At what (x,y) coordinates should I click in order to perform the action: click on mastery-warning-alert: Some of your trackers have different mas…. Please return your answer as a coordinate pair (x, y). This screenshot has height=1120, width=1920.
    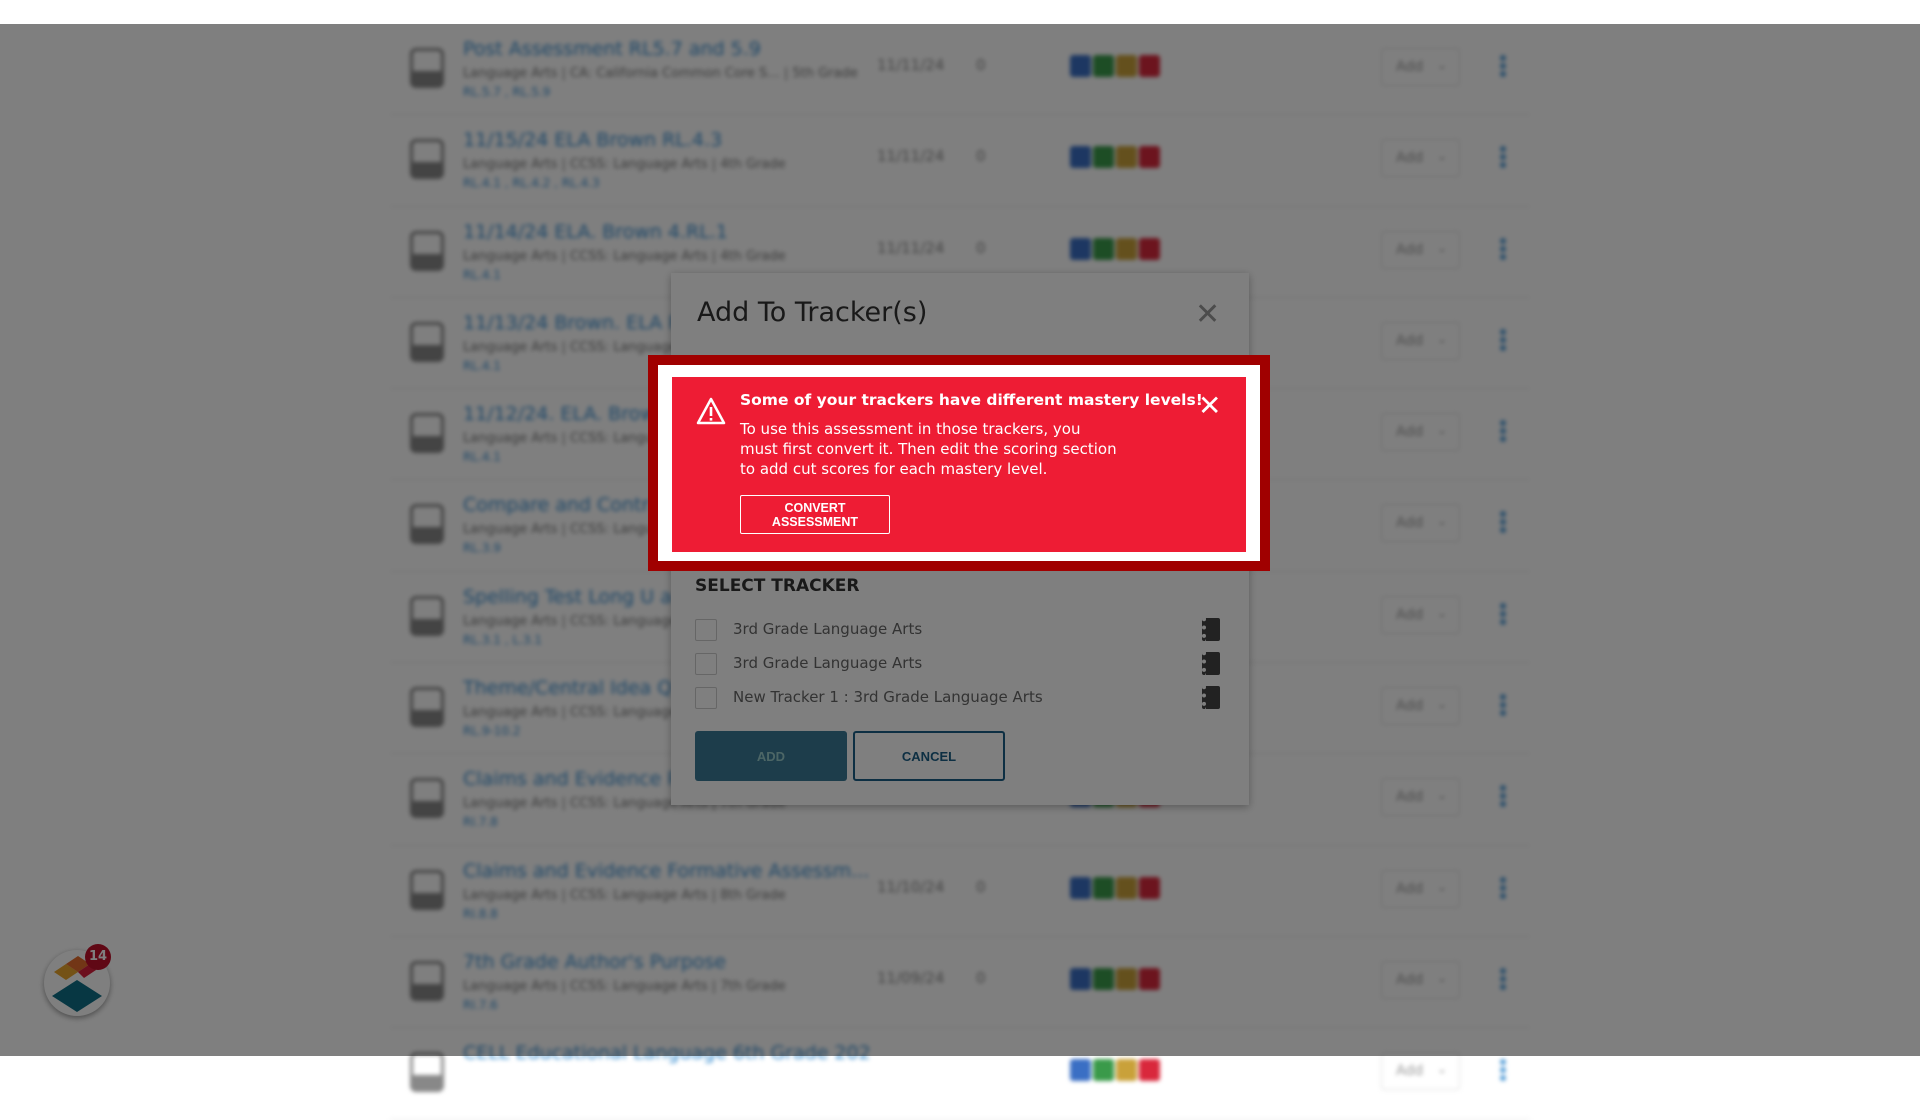
    Looking at the image, I should click on (959, 464).